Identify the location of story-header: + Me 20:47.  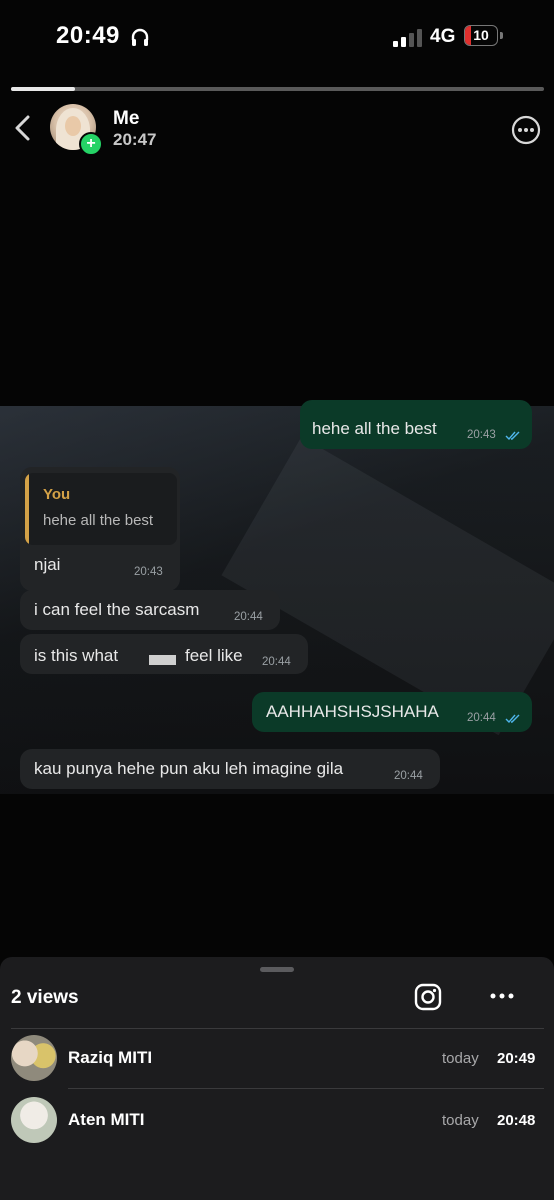
(277, 130).